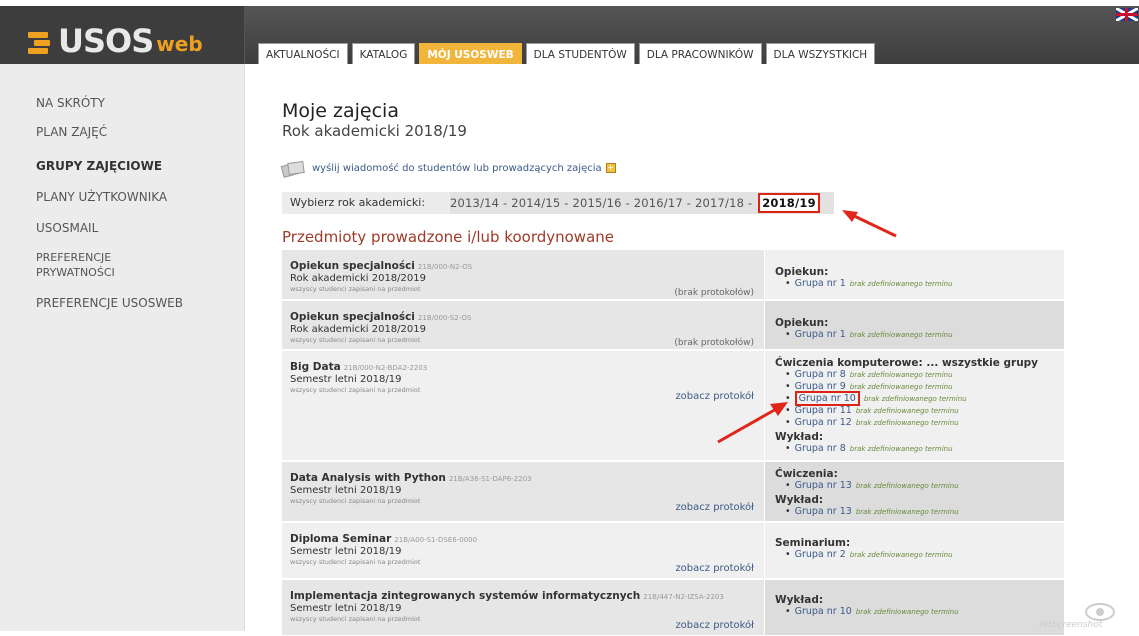 This screenshot has width=1139, height=636. Describe the element at coordinates (610, 168) in the screenshot. I see `plus-icon: +` at that location.